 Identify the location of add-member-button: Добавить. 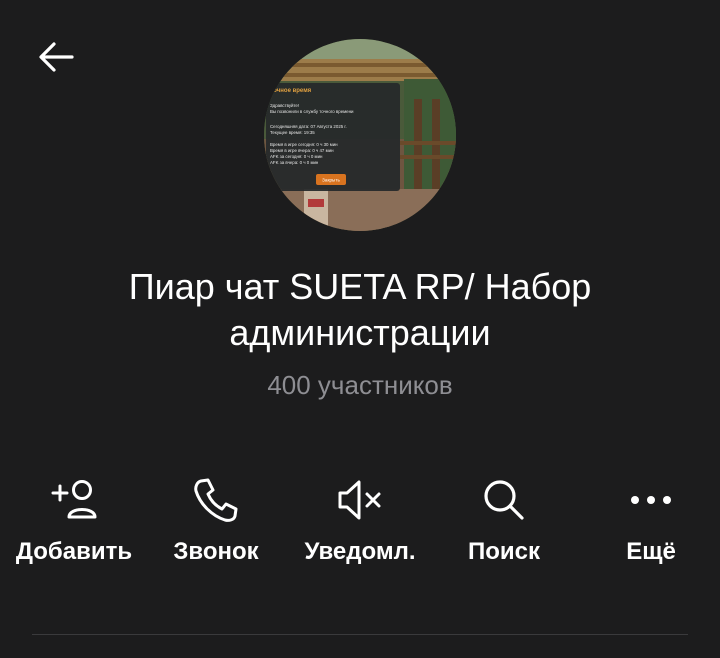
(74, 525).